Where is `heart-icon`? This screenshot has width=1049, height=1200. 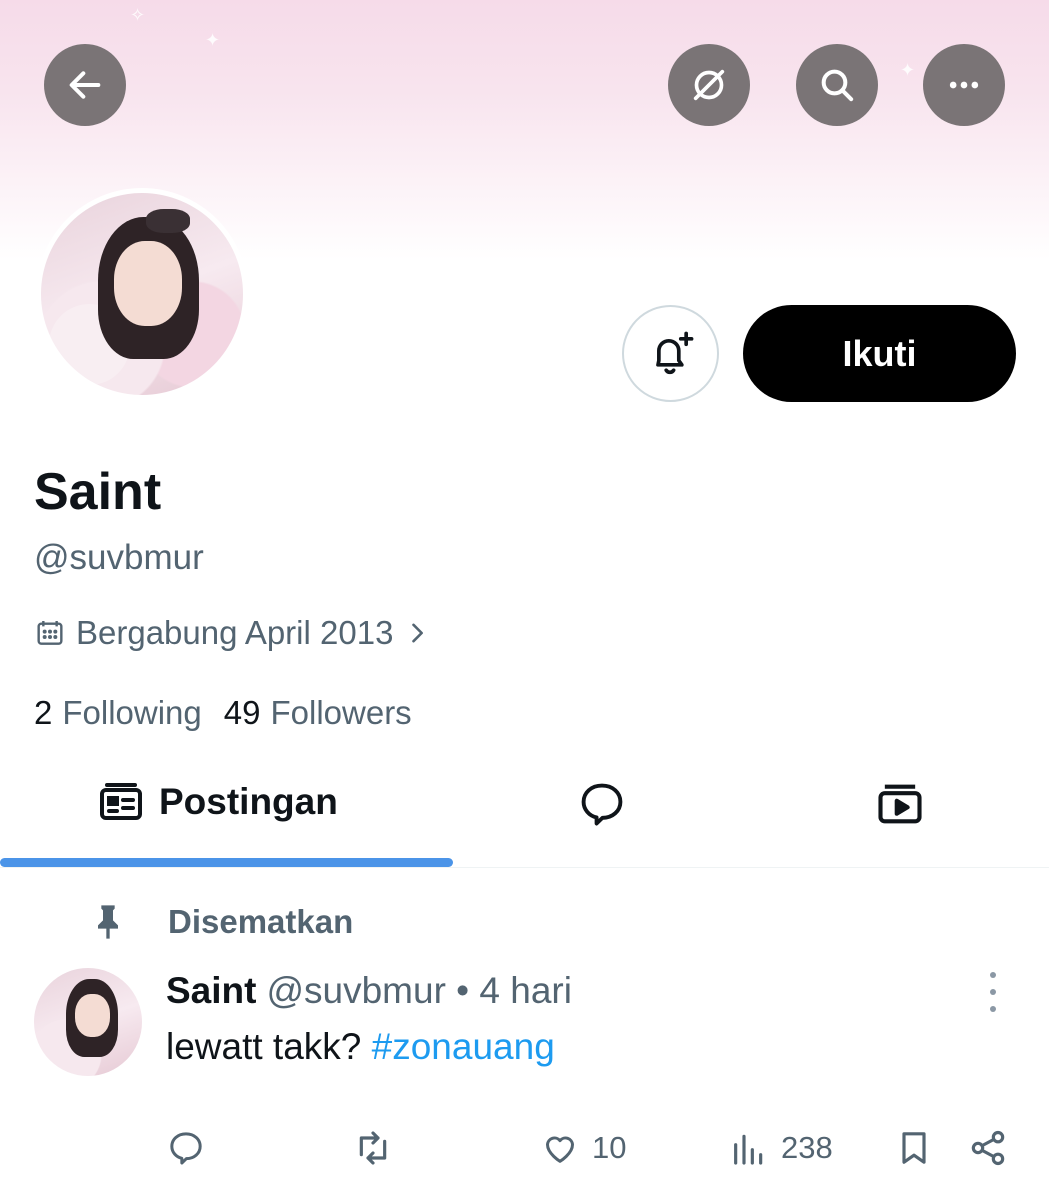
heart-icon is located at coordinates (560, 1149).